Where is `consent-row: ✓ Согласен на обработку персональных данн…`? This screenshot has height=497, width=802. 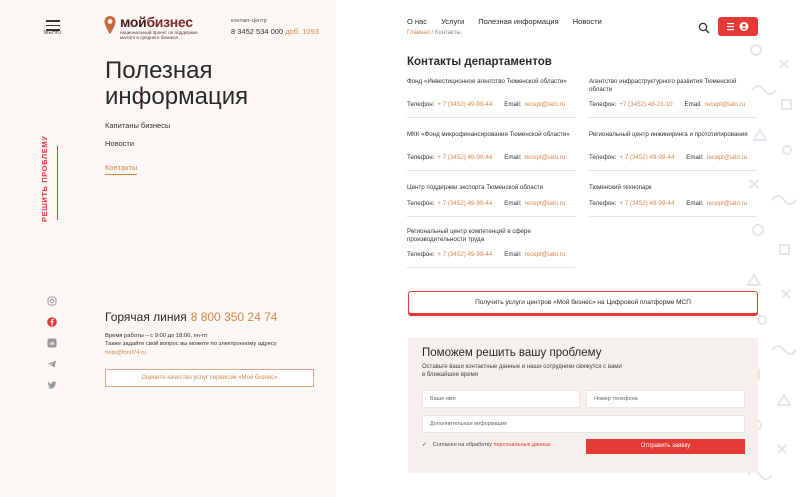 consent-row: ✓ Согласен на обработку персональных данн… is located at coordinates (486, 445).